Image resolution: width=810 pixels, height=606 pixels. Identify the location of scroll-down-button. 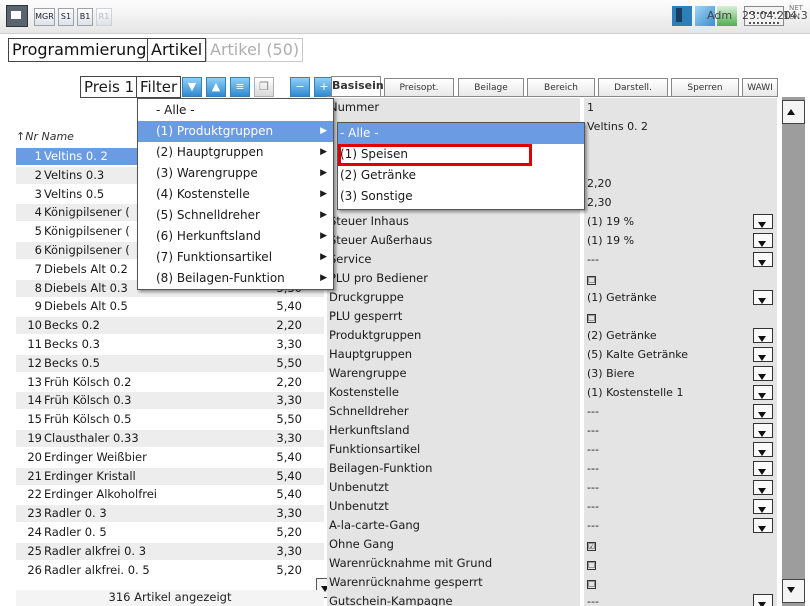
(793, 591).